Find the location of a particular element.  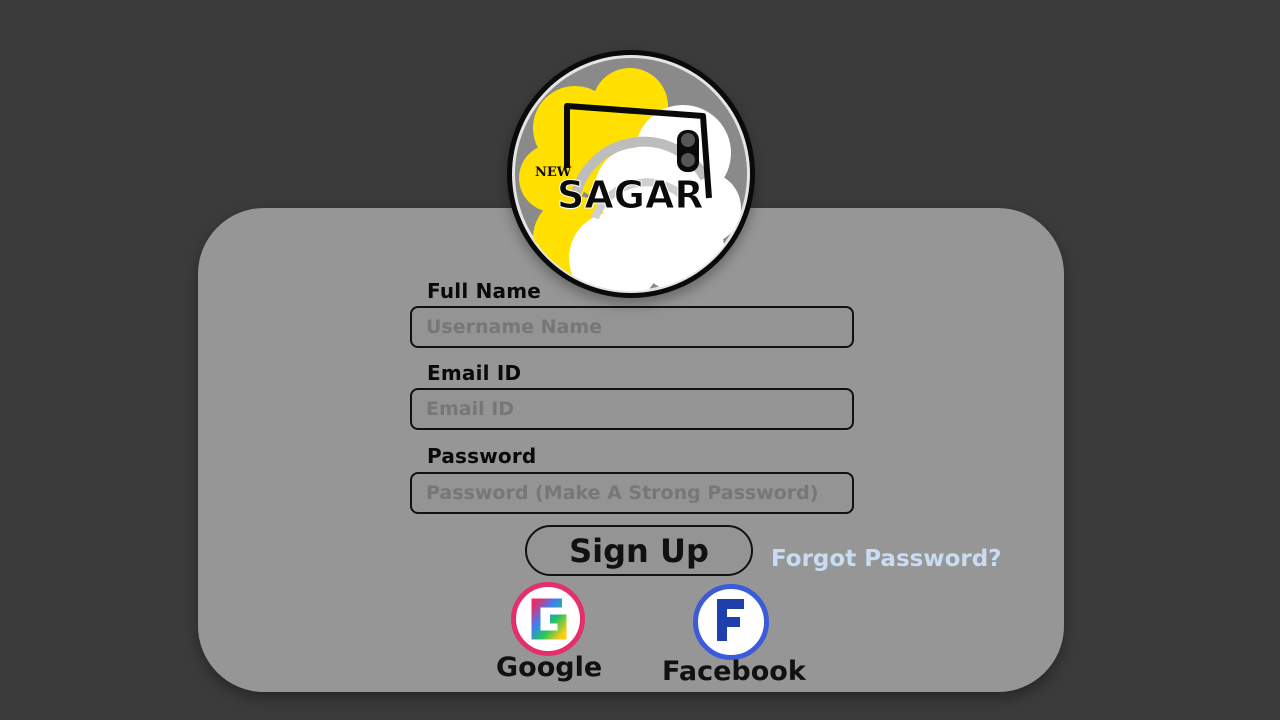

facebook-icon is located at coordinates (731, 622).